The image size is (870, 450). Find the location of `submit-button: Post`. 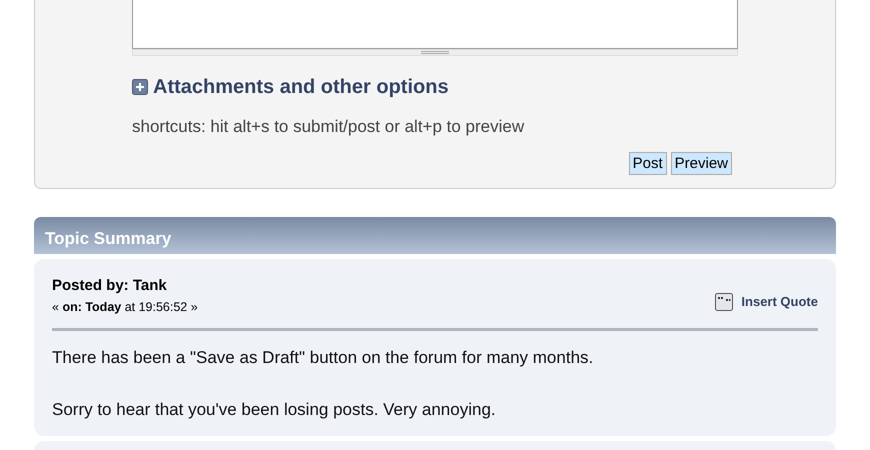

submit-button: Post is located at coordinates (647, 163).